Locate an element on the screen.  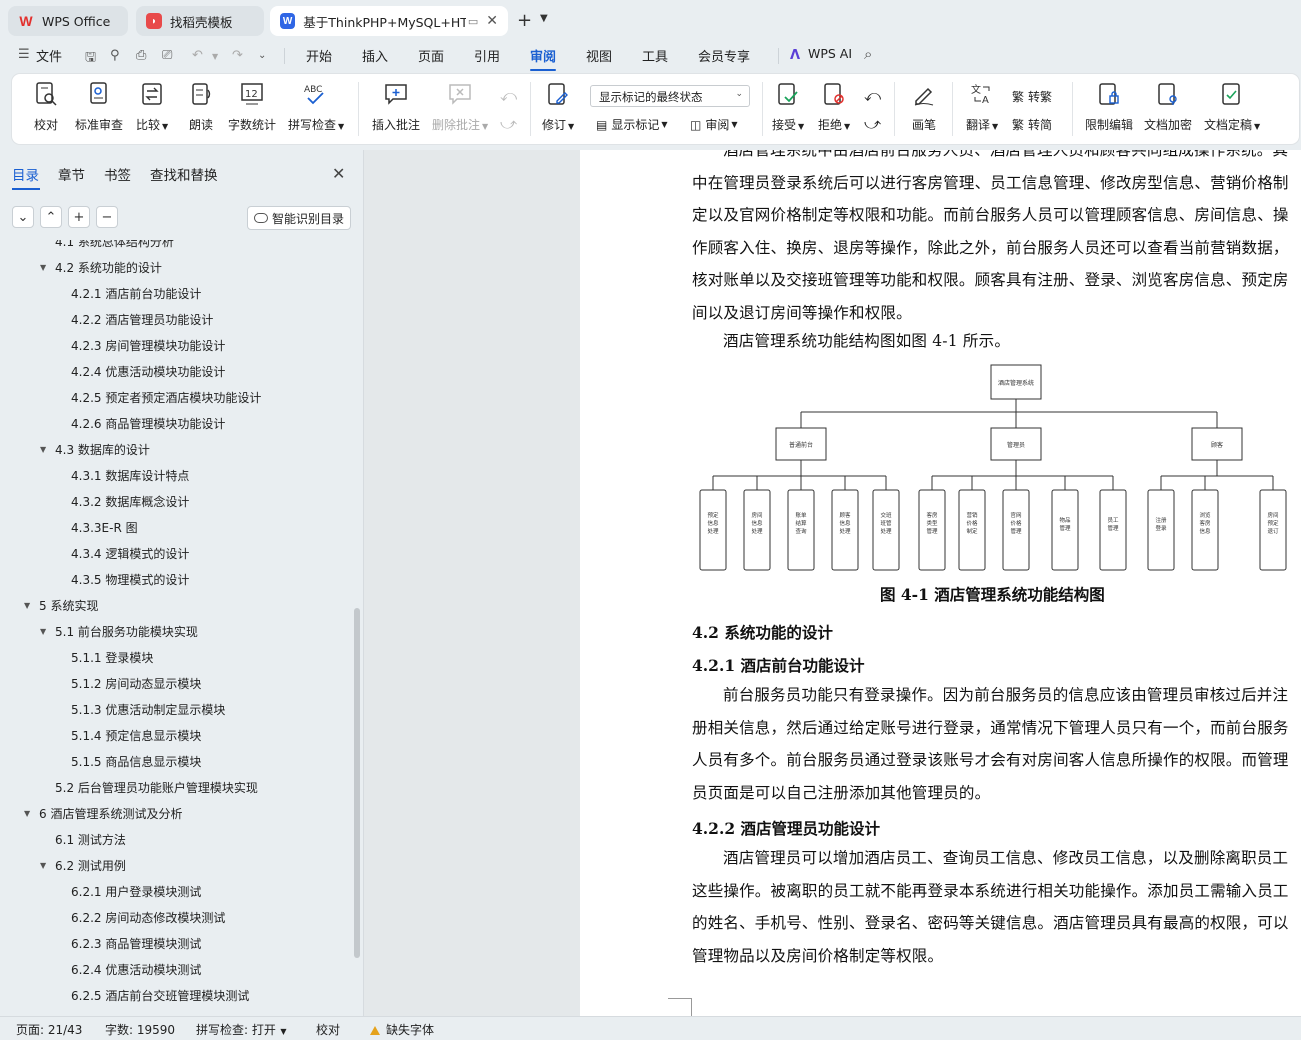
encrypt-button: 文档加密 is located at coordinates (1168, 106).